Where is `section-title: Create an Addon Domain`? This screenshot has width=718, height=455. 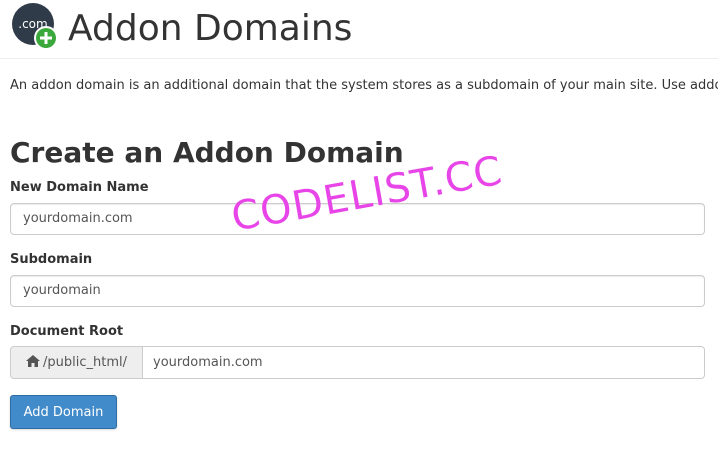 section-title: Create an Addon Domain is located at coordinates (207, 152).